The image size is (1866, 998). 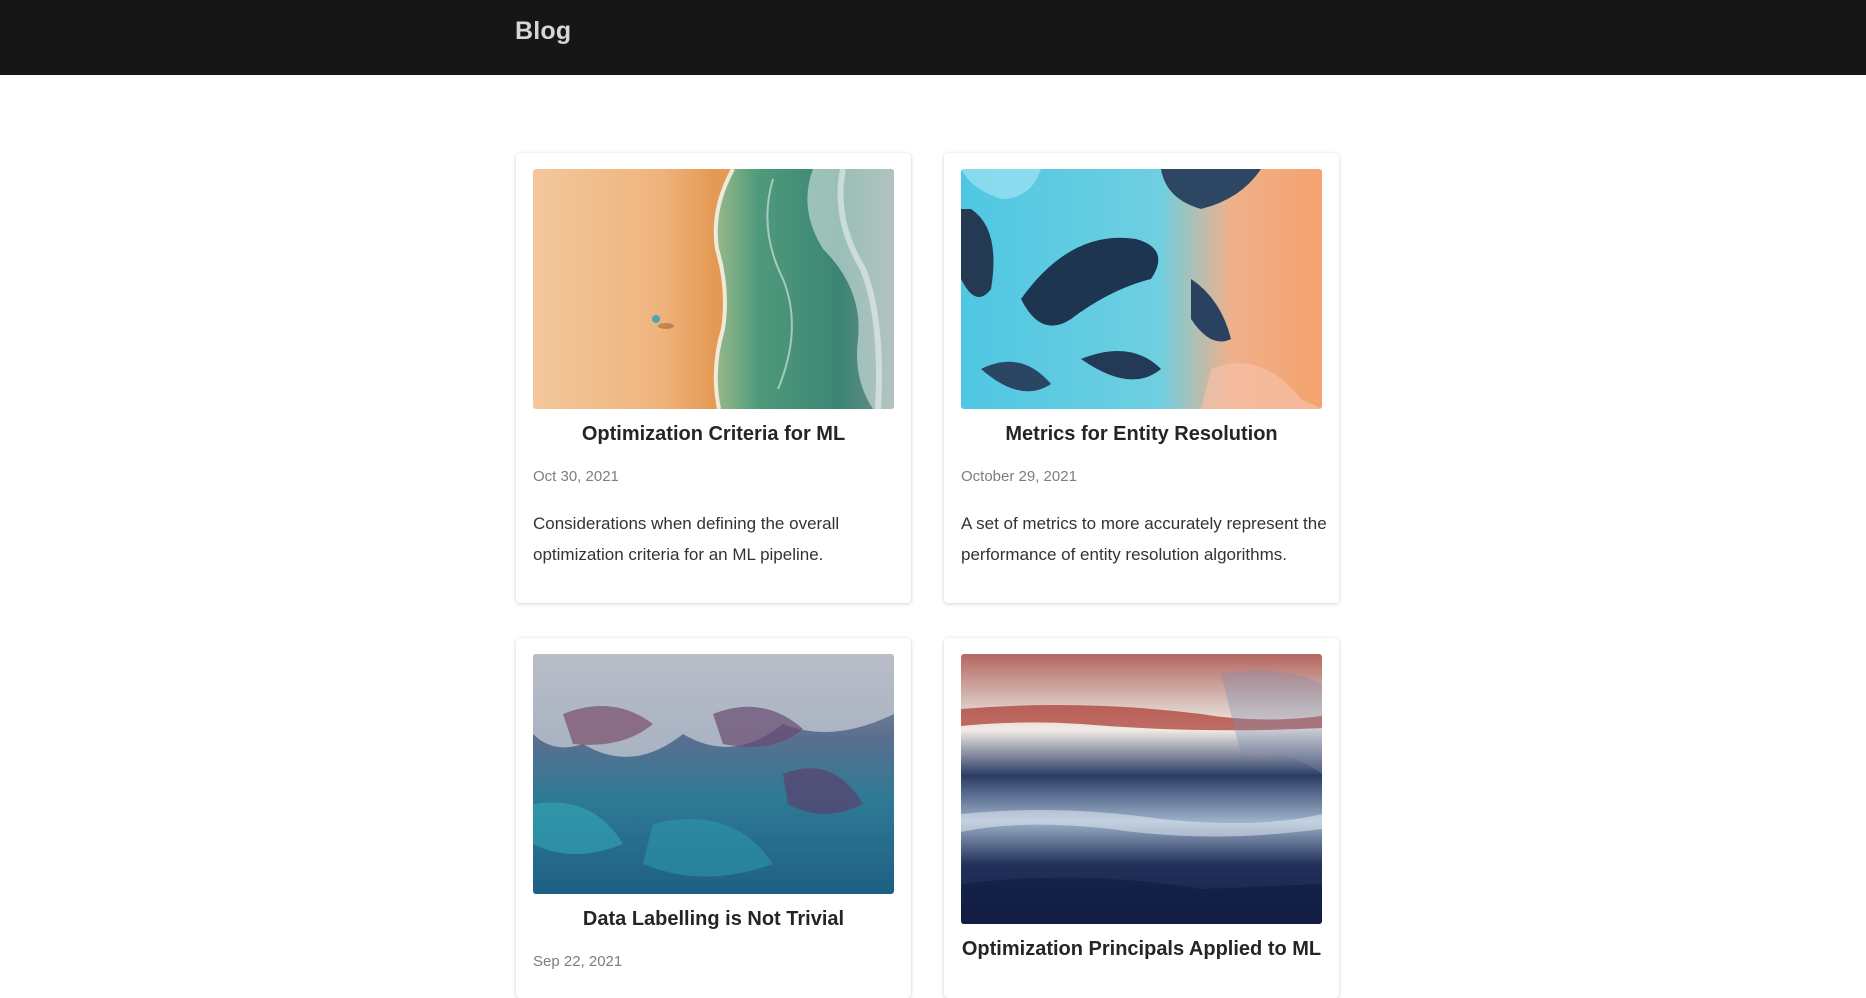 What do you see at coordinates (1141, 289) in the screenshot?
I see `post-image-river-delta` at bounding box center [1141, 289].